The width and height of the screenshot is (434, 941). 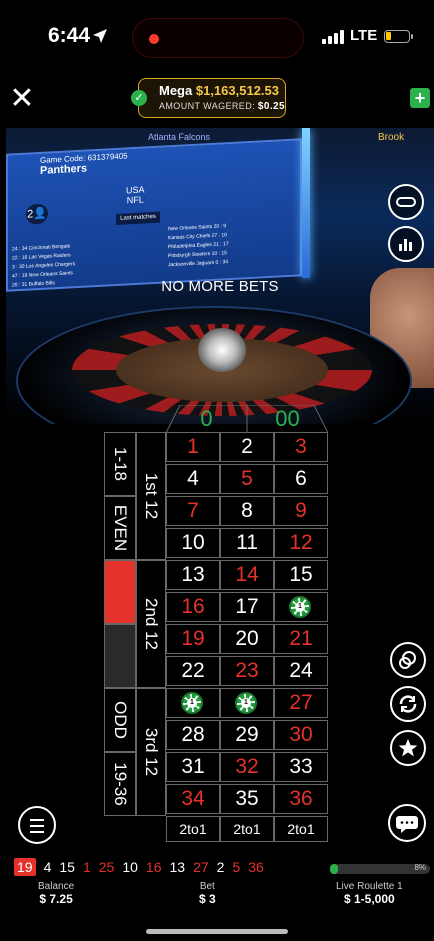 What do you see at coordinates (301, 575) in the screenshot?
I see `bet-number-15: 15` at bounding box center [301, 575].